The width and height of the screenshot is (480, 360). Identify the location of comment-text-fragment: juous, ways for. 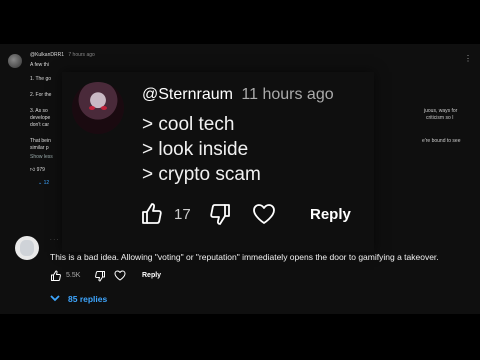
(441, 111).